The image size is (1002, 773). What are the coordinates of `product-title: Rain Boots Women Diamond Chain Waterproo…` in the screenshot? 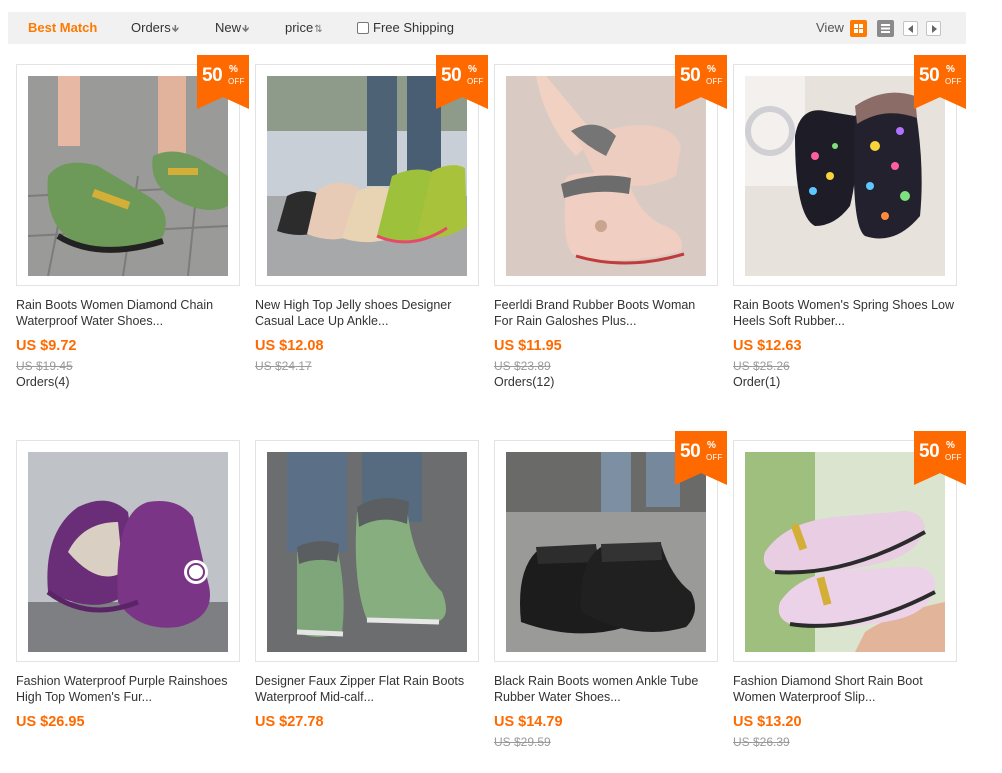 It's located at (128, 314).